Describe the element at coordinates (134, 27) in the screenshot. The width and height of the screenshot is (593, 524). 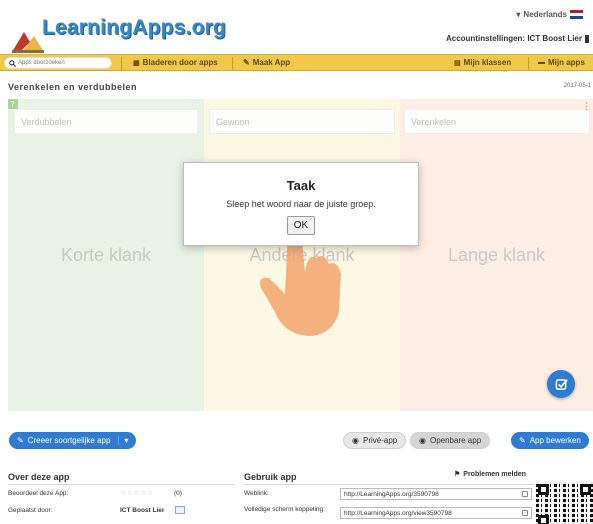
I see `logo-text: LearningApps.org` at that location.